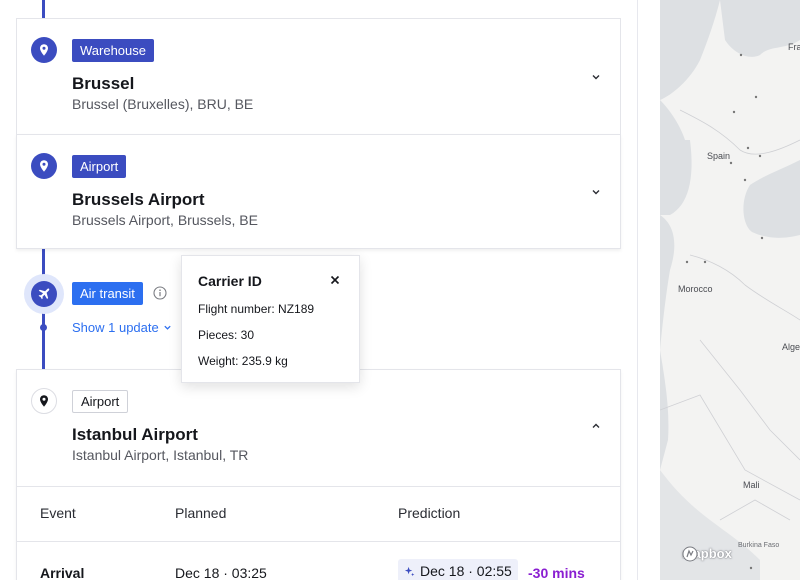 Image resolution: width=800 pixels, height=580 pixels. What do you see at coordinates (160, 455) in the screenshot?
I see `stop-subtitle: Istanbul Airport, Istanbul, TR` at bounding box center [160, 455].